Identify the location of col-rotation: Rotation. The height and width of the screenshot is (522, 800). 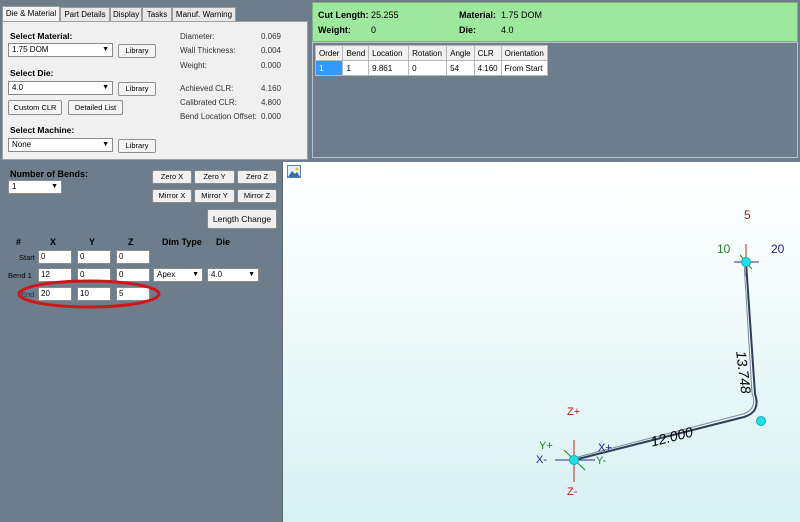
(428, 53).